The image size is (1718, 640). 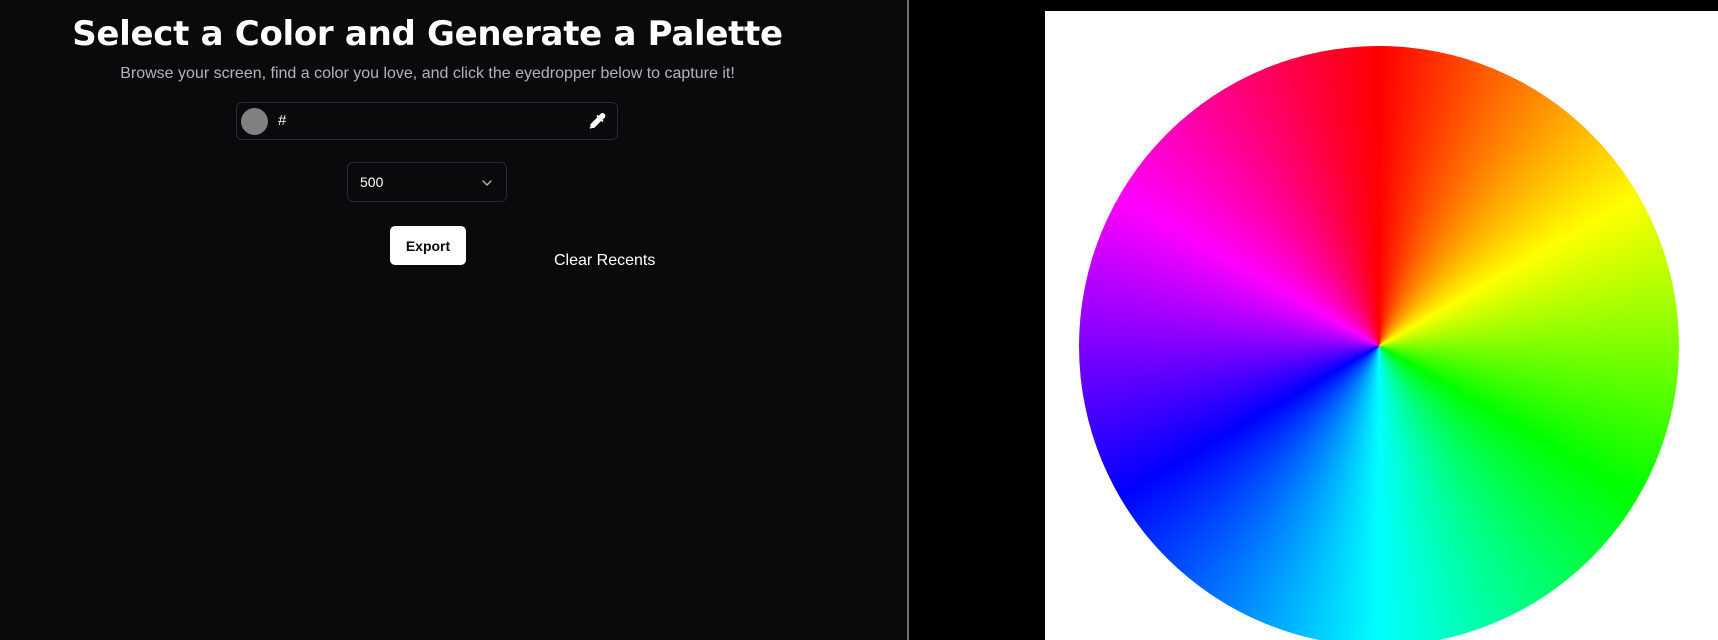 I want to click on clear-recents-button: Clear Recents, so click(x=604, y=261).